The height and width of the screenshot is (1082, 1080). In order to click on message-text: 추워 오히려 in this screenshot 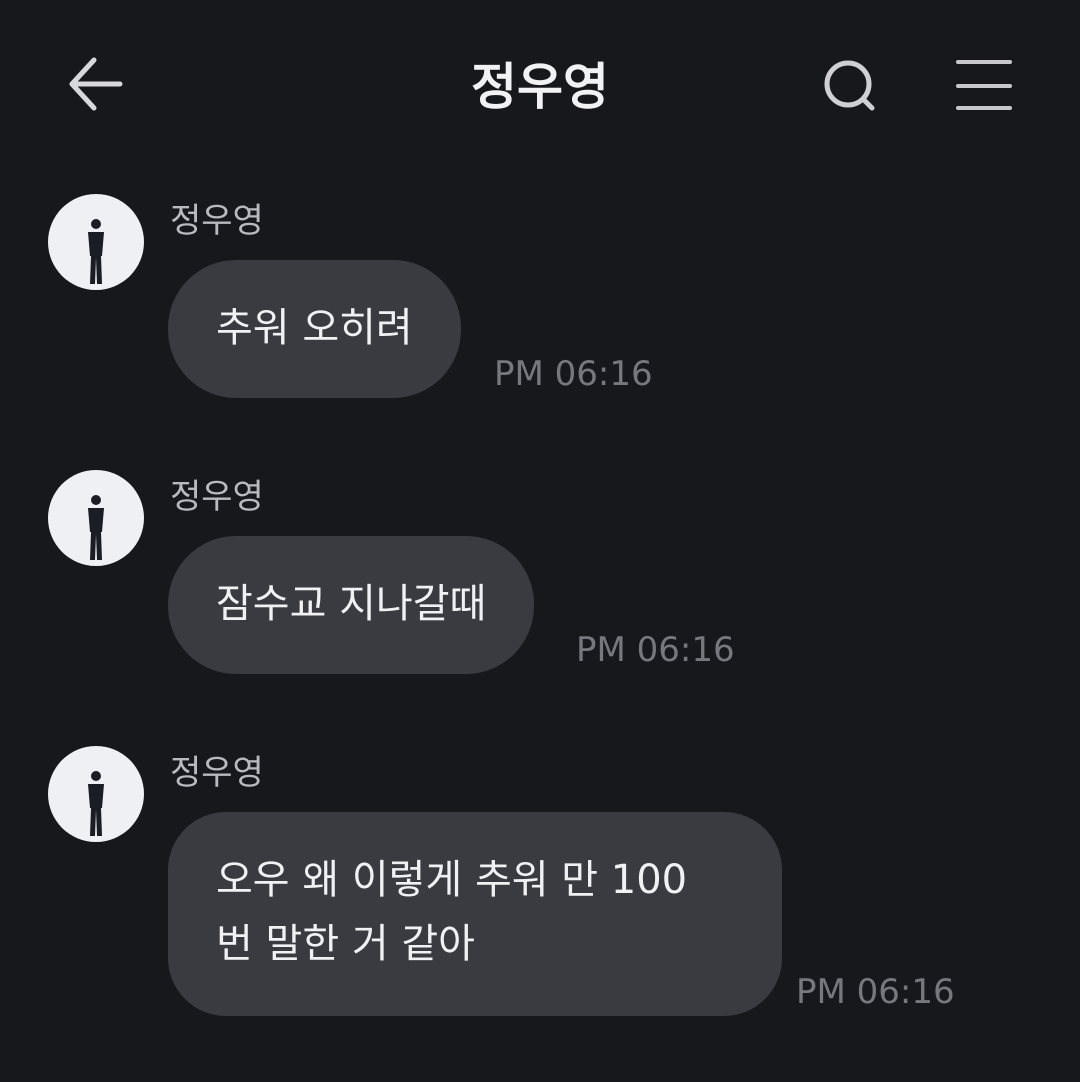, I will do `click(314, 328)`.